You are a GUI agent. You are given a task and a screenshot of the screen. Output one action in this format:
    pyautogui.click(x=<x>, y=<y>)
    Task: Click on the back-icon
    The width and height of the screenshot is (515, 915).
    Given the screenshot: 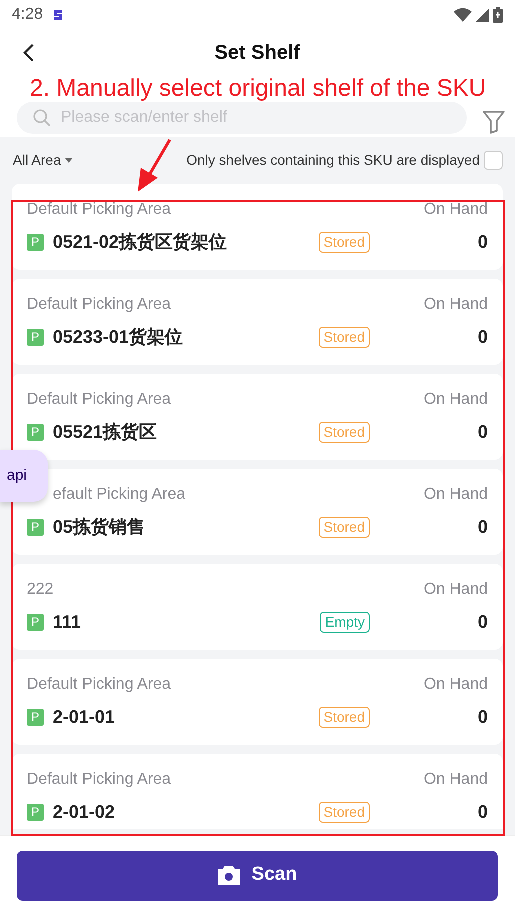 What is the action you would take?
    pyautogui.click(x=29, y=53)
    